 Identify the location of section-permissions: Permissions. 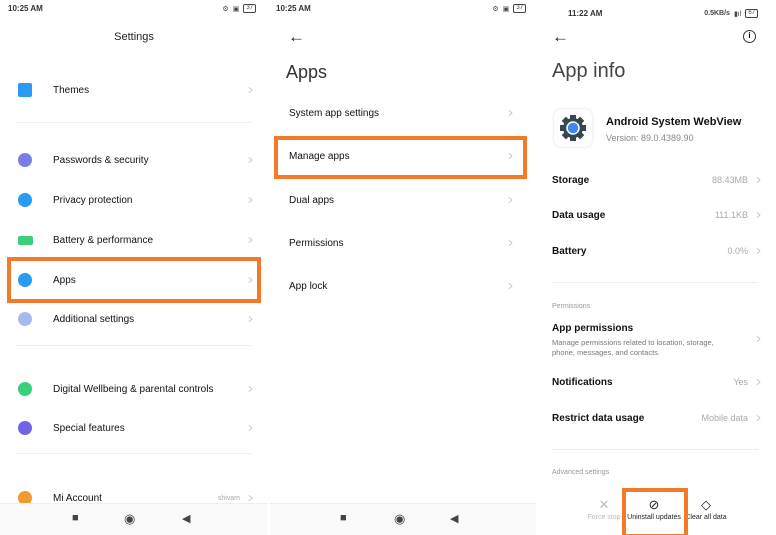
(571, 306).